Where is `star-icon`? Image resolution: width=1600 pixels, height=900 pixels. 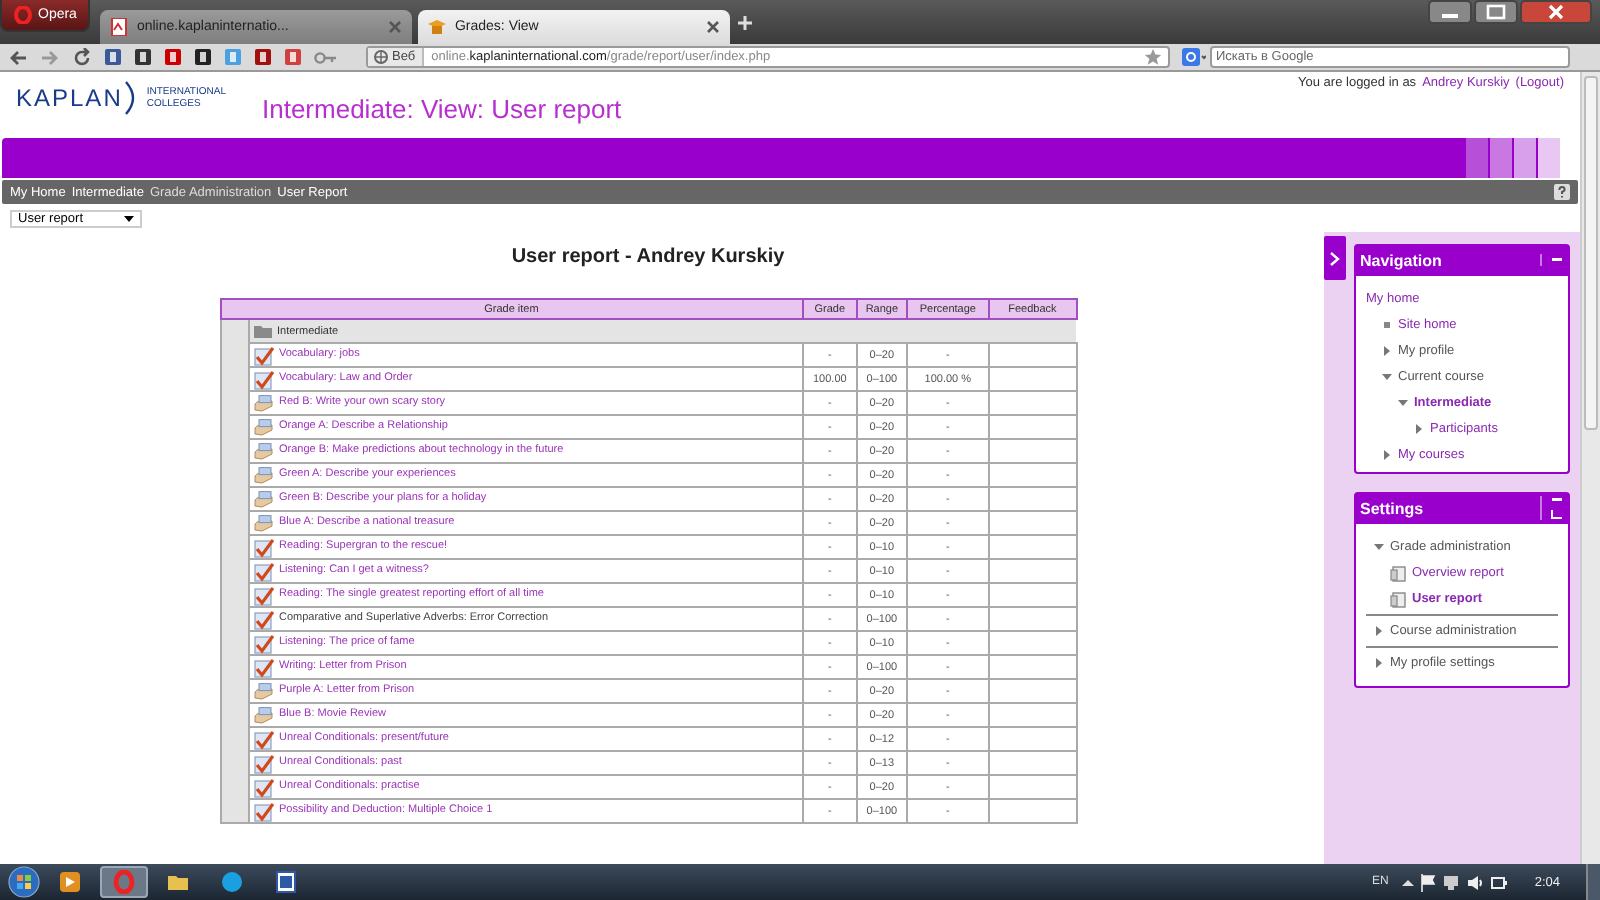 star-icon is located at coordinates (1153, 57).